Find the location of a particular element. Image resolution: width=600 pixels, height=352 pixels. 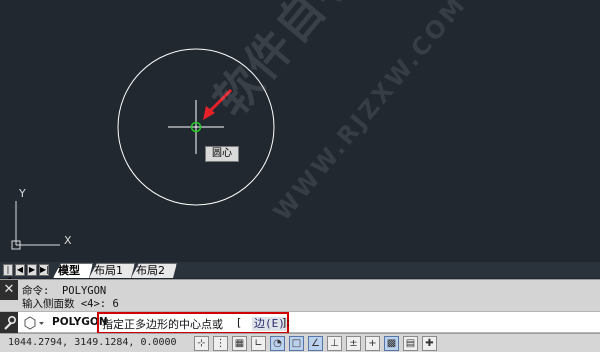

close-icon: ✕ is located at coordinates (9, 290).